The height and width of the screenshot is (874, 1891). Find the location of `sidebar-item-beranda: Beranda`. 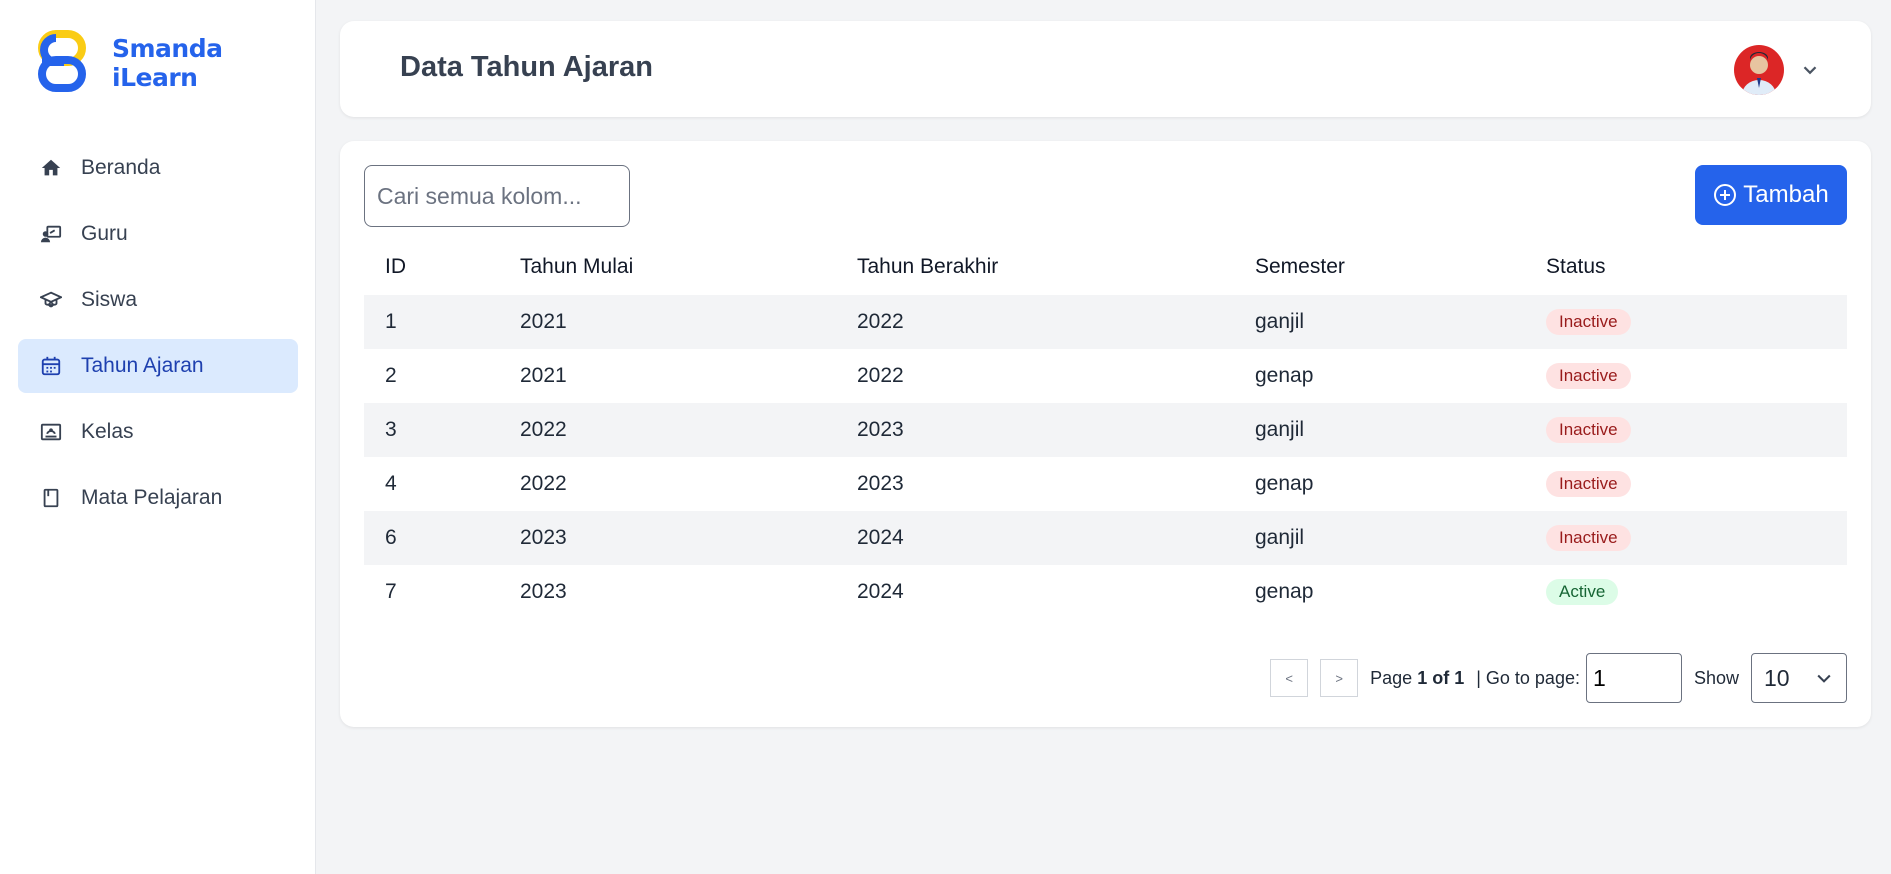

sidebar-item-beranda: Beranda is located at coordinates (158, 168).